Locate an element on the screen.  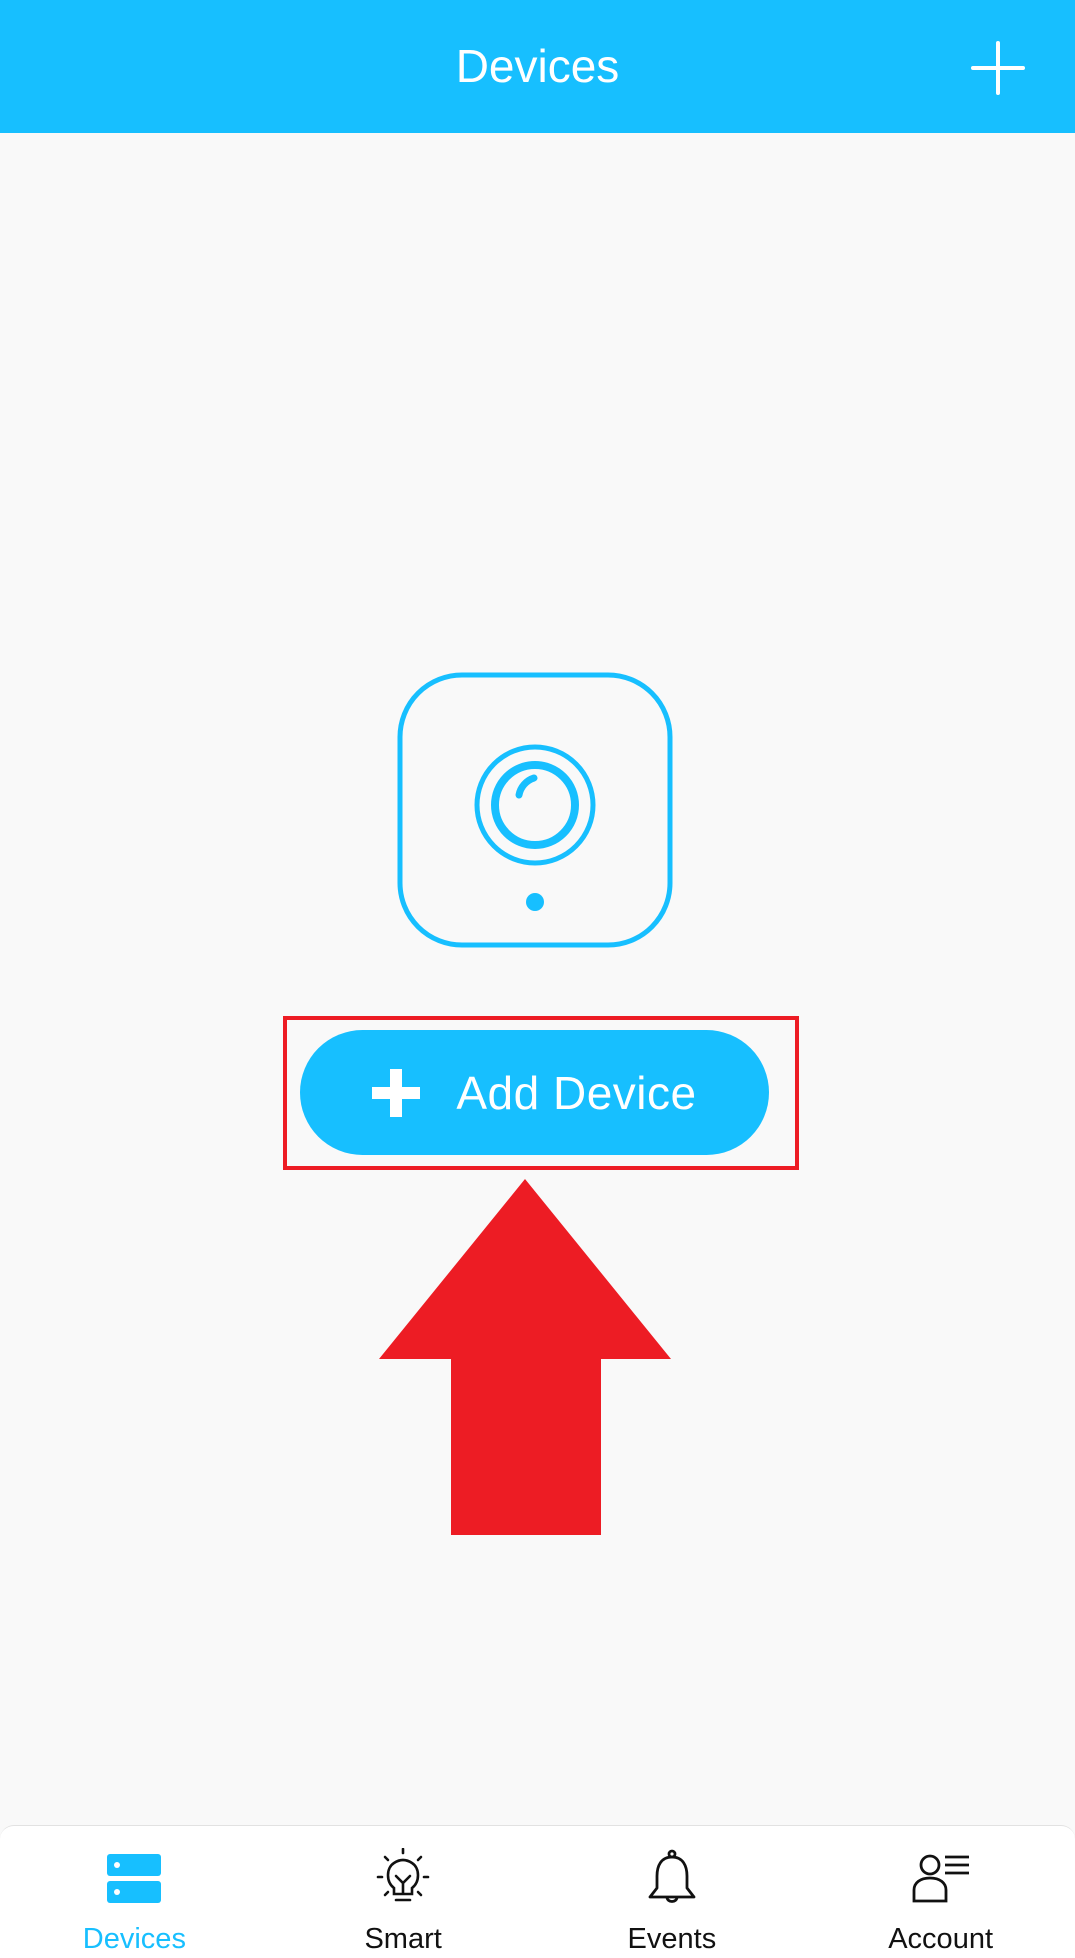
account-icon is located at coordinates (940, 1878).